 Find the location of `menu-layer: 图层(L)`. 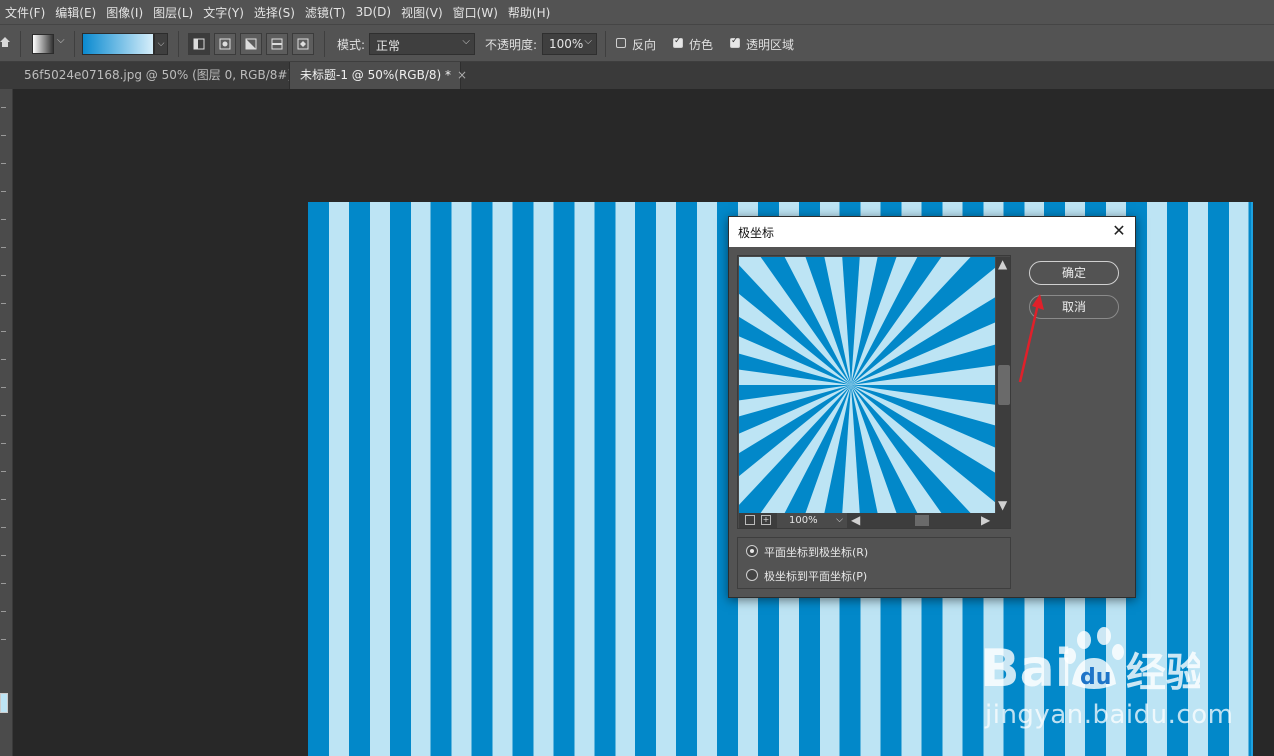

menu-layer: 图层(L) is located at coordinates (173, 12).